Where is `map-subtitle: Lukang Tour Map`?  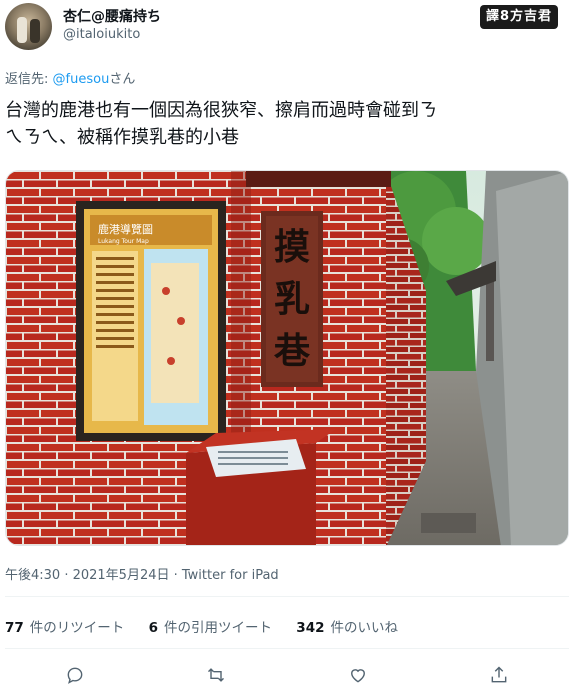
map-subtitle: Lukang Tour Map is located at coordinates (123, 241).